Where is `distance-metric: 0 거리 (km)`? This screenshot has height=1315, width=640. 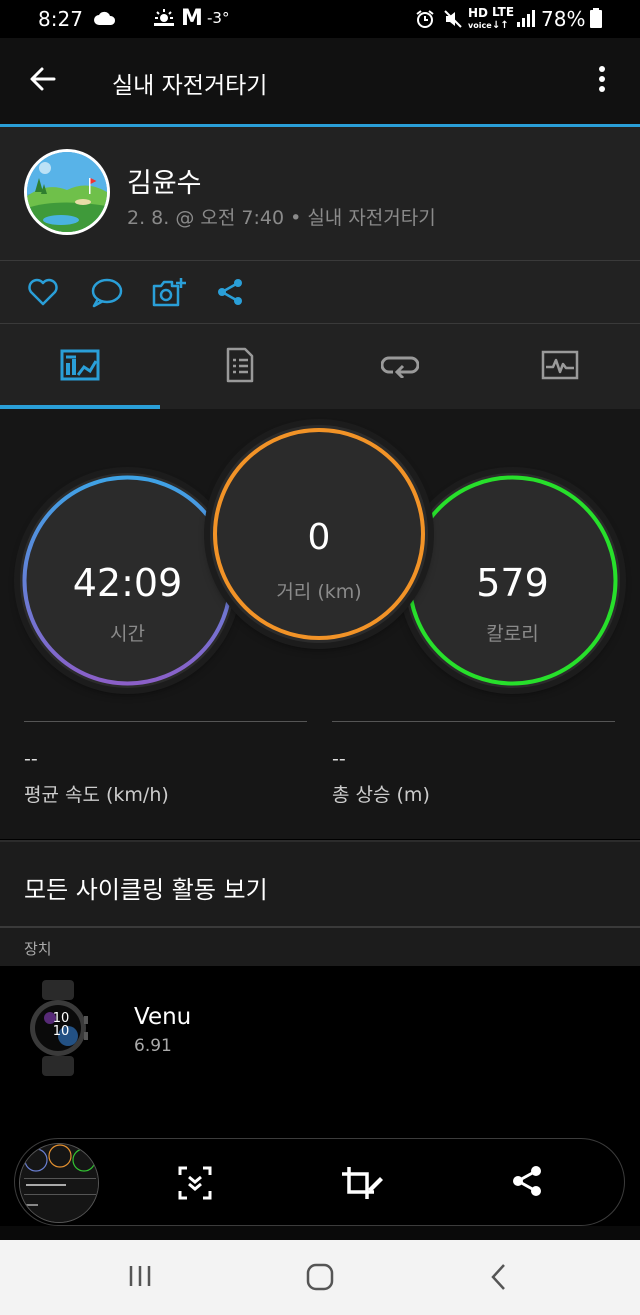
distance-metric: 0 거리 (km) is located at coordinates (319, 534).